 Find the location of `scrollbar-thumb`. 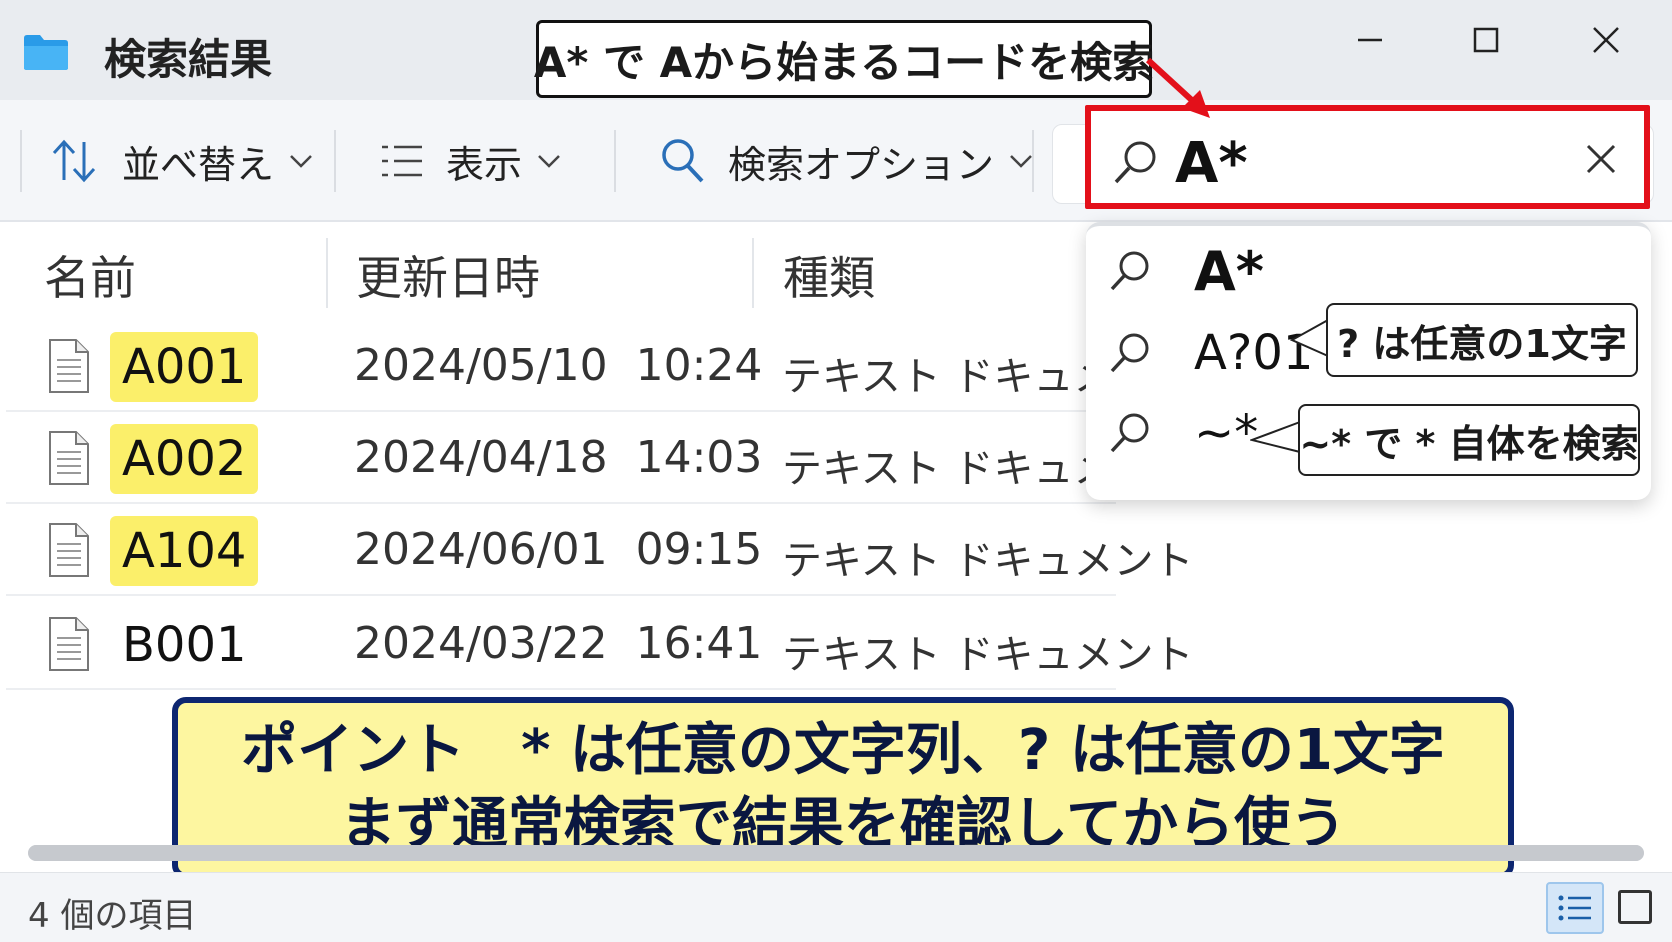

scrollbar-thumb is located at coordinates (836, 853).